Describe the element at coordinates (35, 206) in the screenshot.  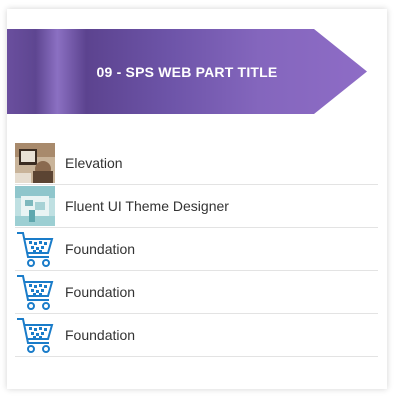
I see `fluent-ui-thumbnail-icon` at that location.